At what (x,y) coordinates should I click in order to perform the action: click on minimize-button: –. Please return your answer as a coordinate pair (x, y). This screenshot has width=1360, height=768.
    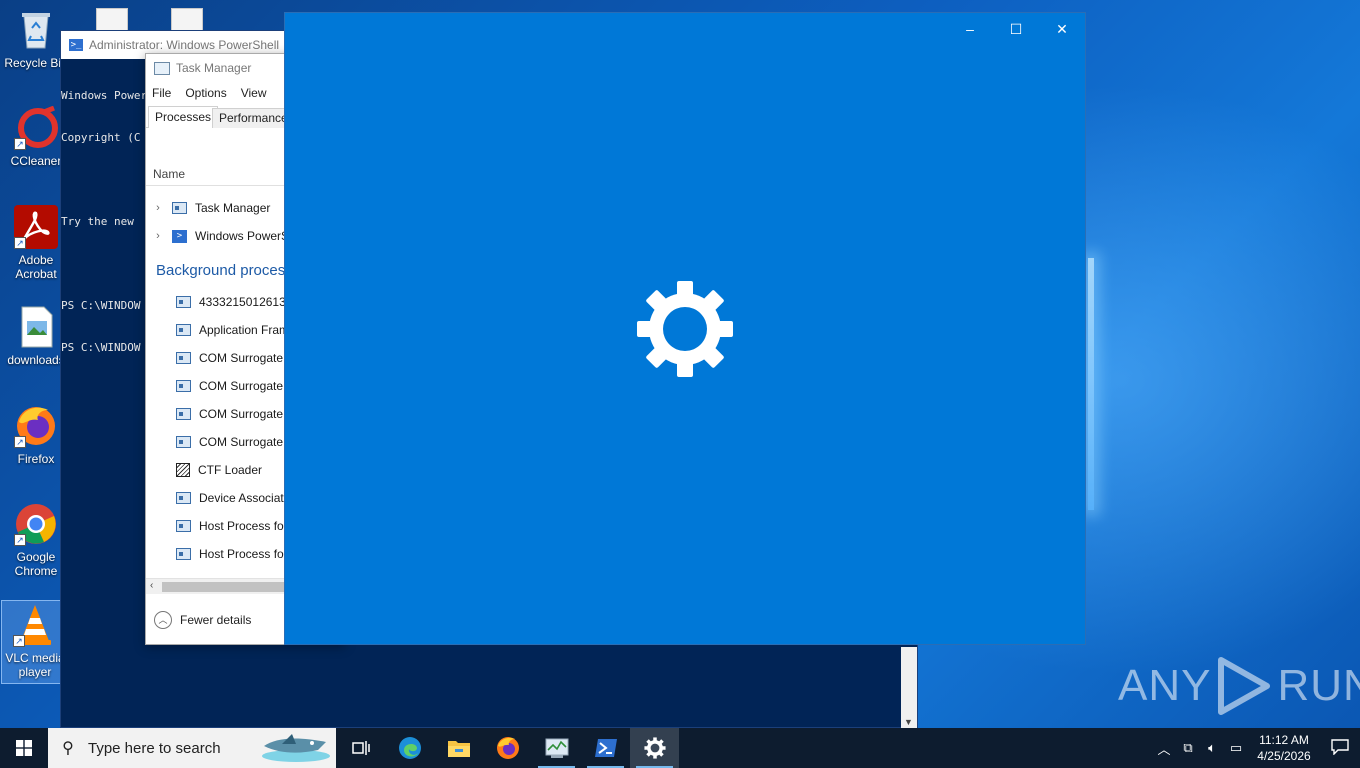
    Looking at the image, I should click on (970, 29).